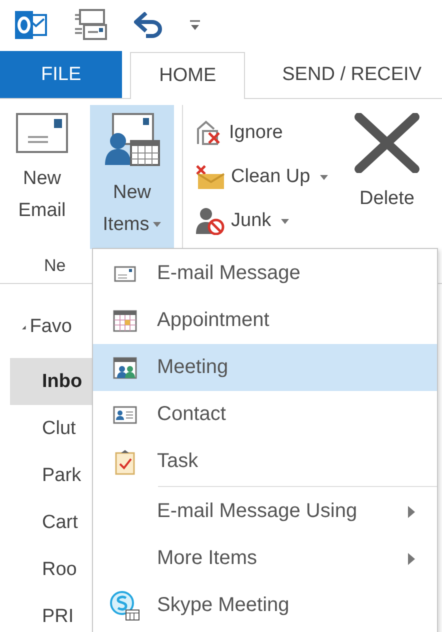 This screenshot has width=442, height=632. Describe the element at coordinates (265, 605) in the screenshot. I see `menu-item: Skype Meeting` at that location.